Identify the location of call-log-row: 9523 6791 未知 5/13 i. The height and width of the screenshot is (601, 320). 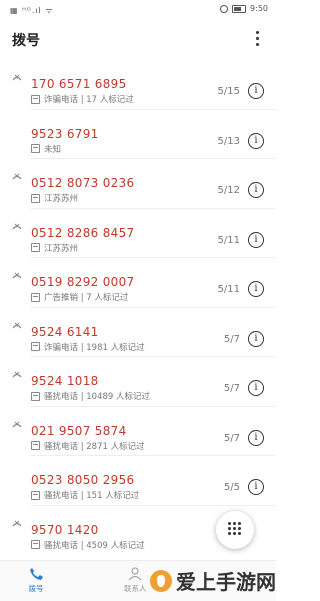
(138, 134).